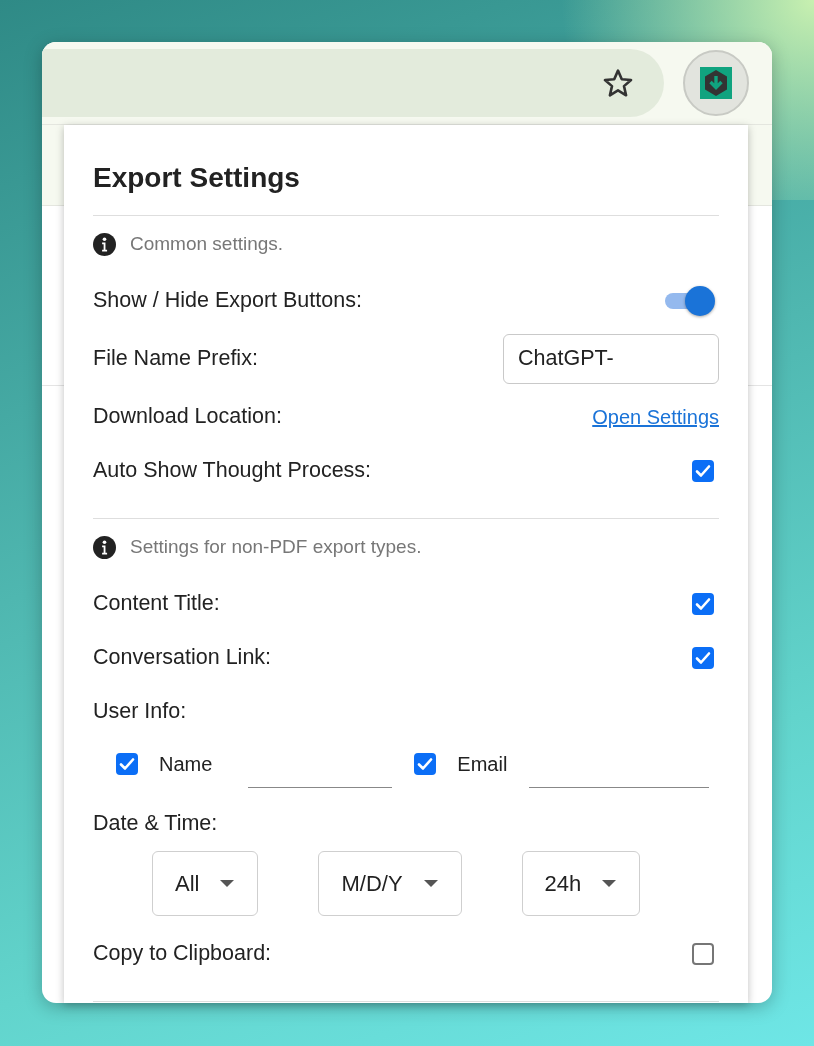 Image resolution: width=814 pixels, height=1046 pixels. I want to click on setting-label: Content Title:, so click(156, 604).